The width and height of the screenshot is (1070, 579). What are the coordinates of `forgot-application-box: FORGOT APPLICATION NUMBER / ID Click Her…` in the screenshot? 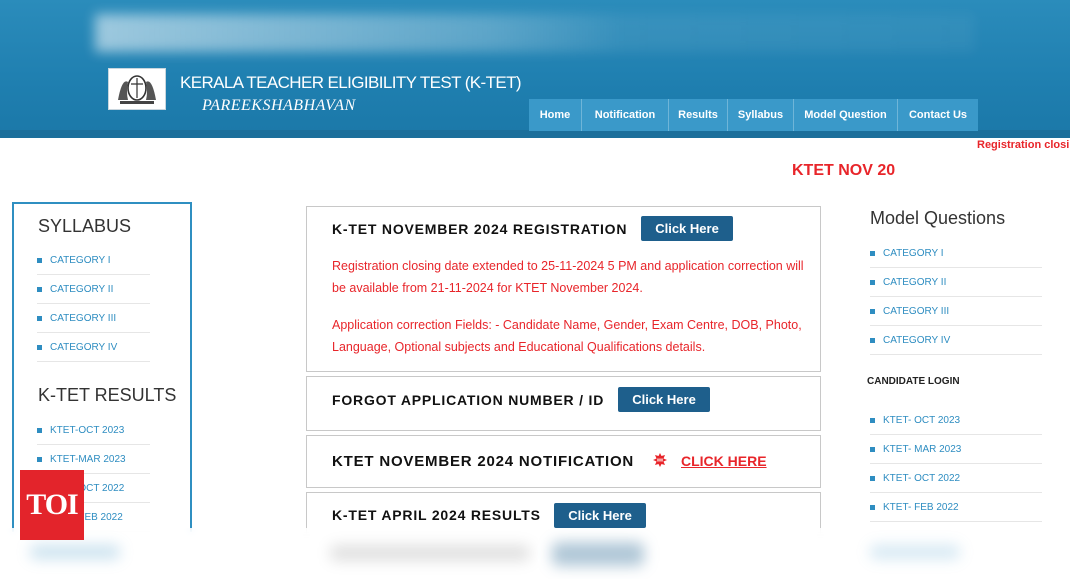 It's located at (563, 403).